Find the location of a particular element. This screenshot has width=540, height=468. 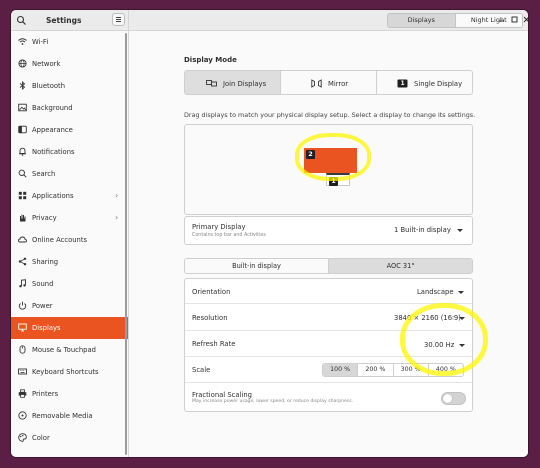

appearance-icon is located at coordinates (22, 129).